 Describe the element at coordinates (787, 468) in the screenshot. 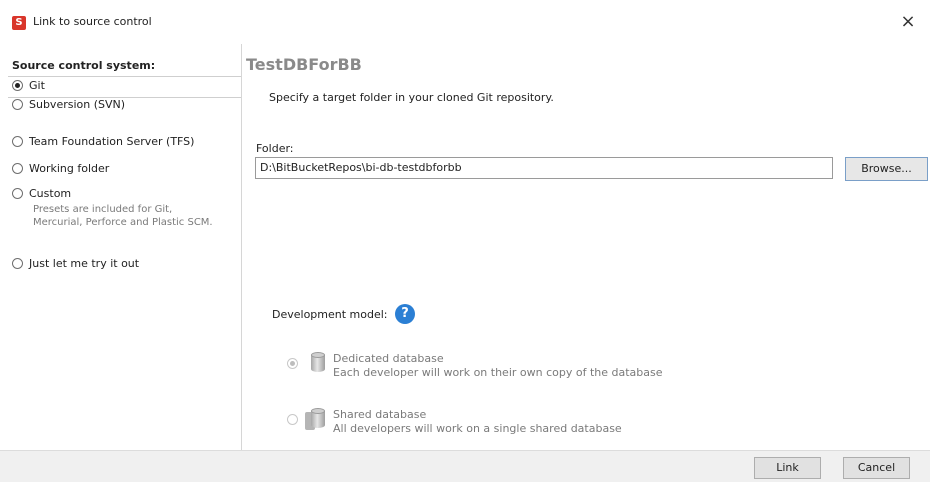

I see `link-button: Link` at that location.